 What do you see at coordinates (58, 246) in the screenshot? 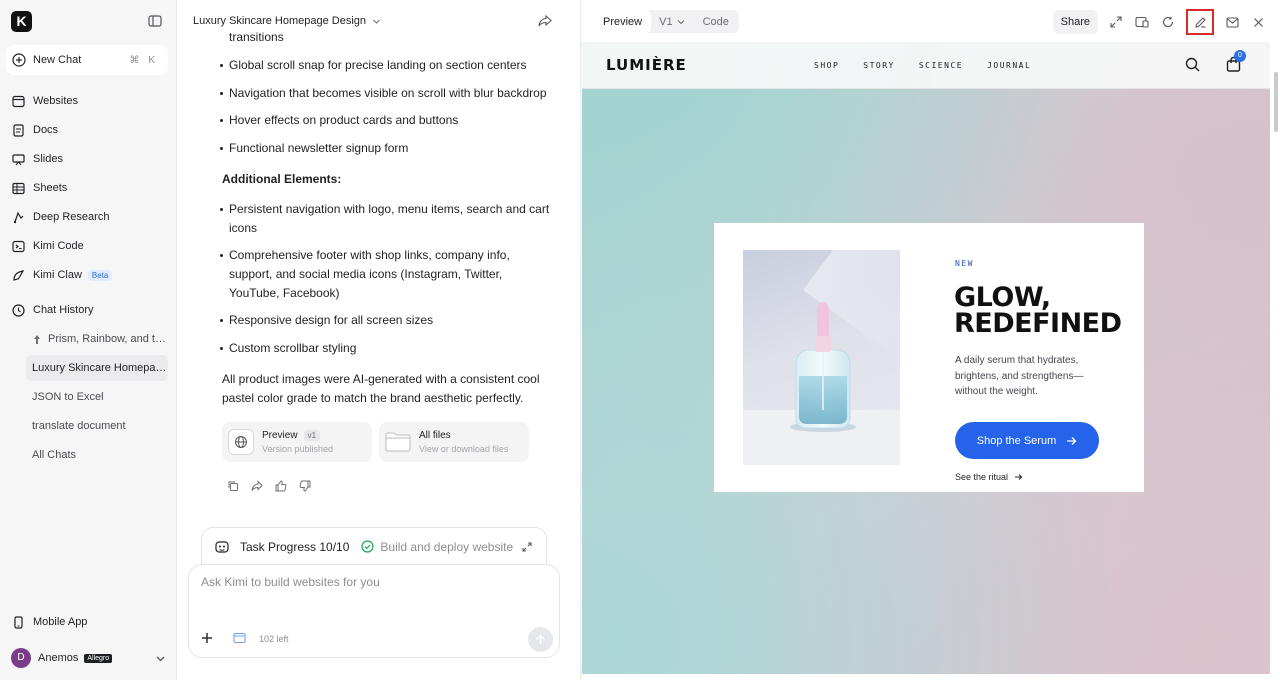
I see `sidebar-item-label: Kimi Code` at bounding box center [58, 246].